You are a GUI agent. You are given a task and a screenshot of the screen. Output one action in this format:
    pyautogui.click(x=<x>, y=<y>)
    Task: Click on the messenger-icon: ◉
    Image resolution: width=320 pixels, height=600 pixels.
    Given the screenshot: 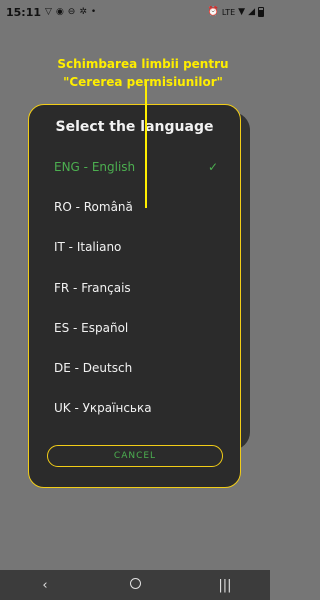 What is the action you would take?
    pyautogui.click(x=59, y=12)
    